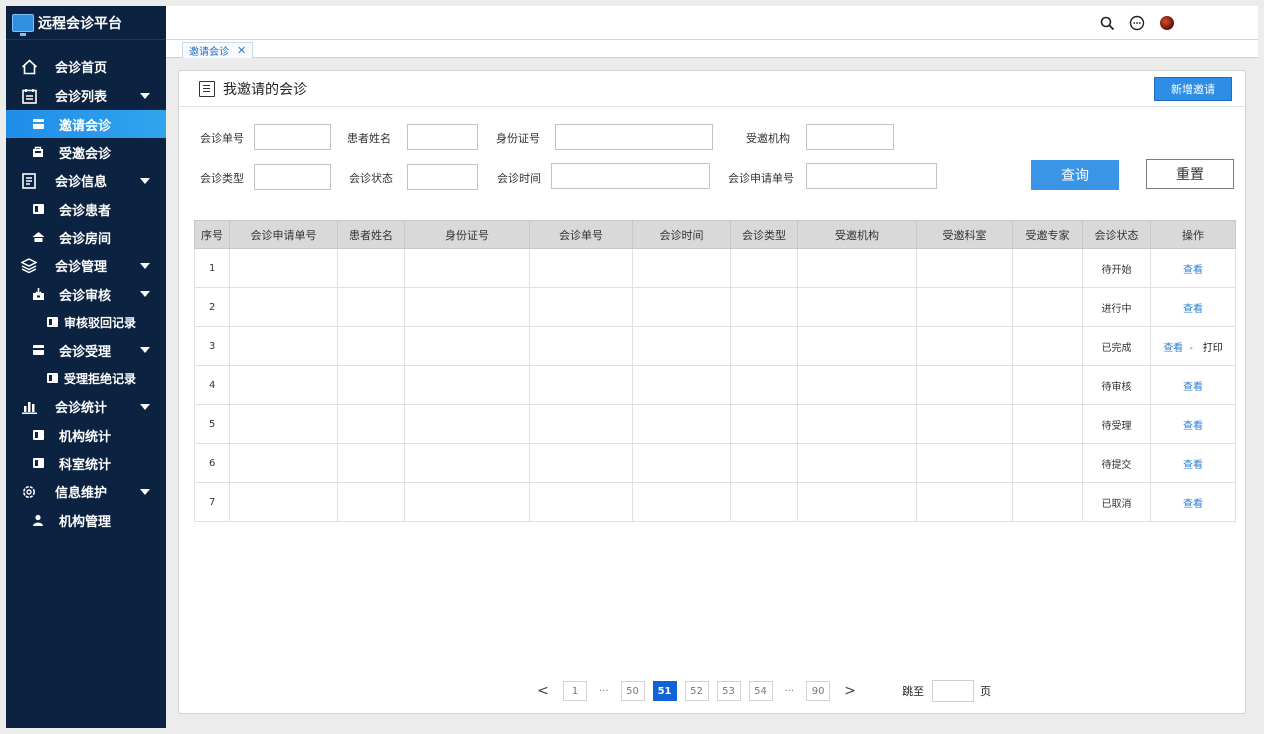  Describe the element at coordinates (1213, 348) in the screenshot. I see `print-link: 打印` at that location.